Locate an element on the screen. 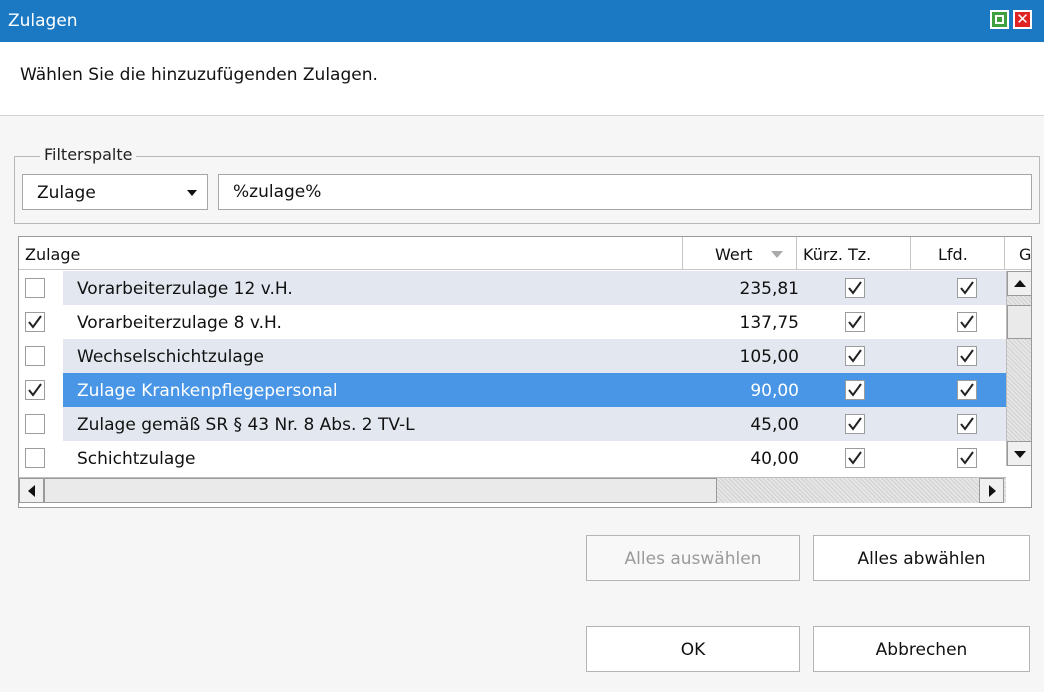 The image size is (1044, 692). row-wert: 137,75 is located at coordinates (769, 323).